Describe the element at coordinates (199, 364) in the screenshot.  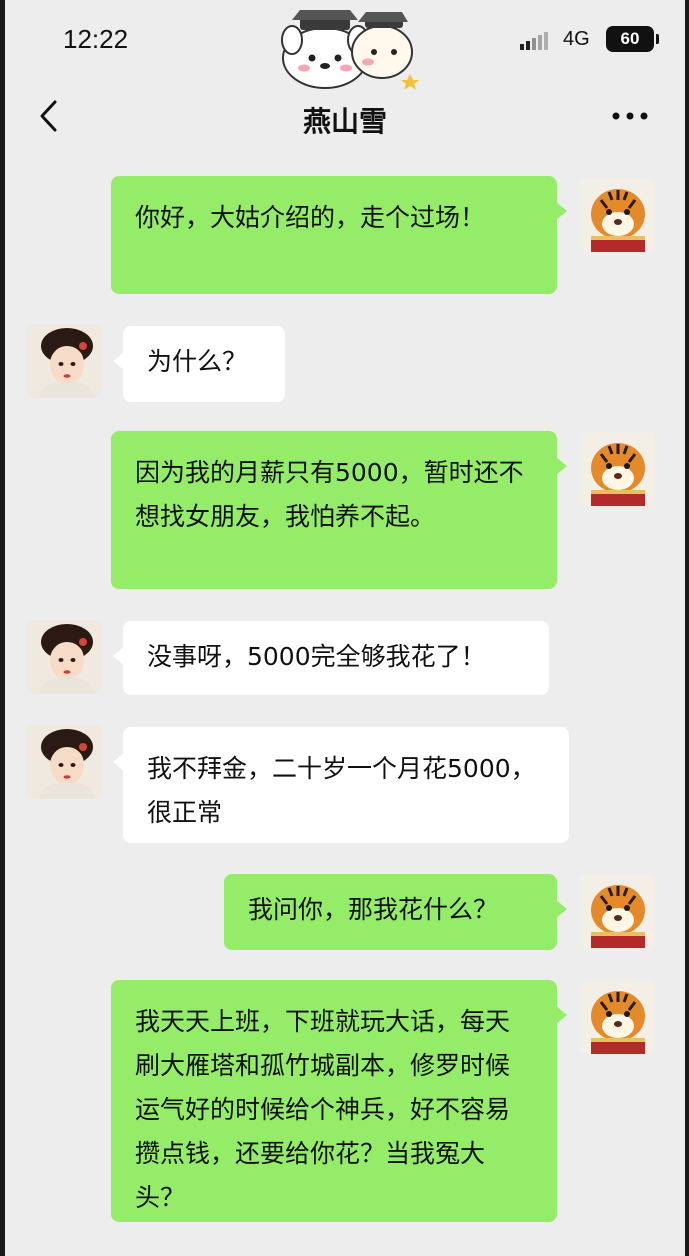
I see `message-bubble-incoming: 为什么？` at that location.